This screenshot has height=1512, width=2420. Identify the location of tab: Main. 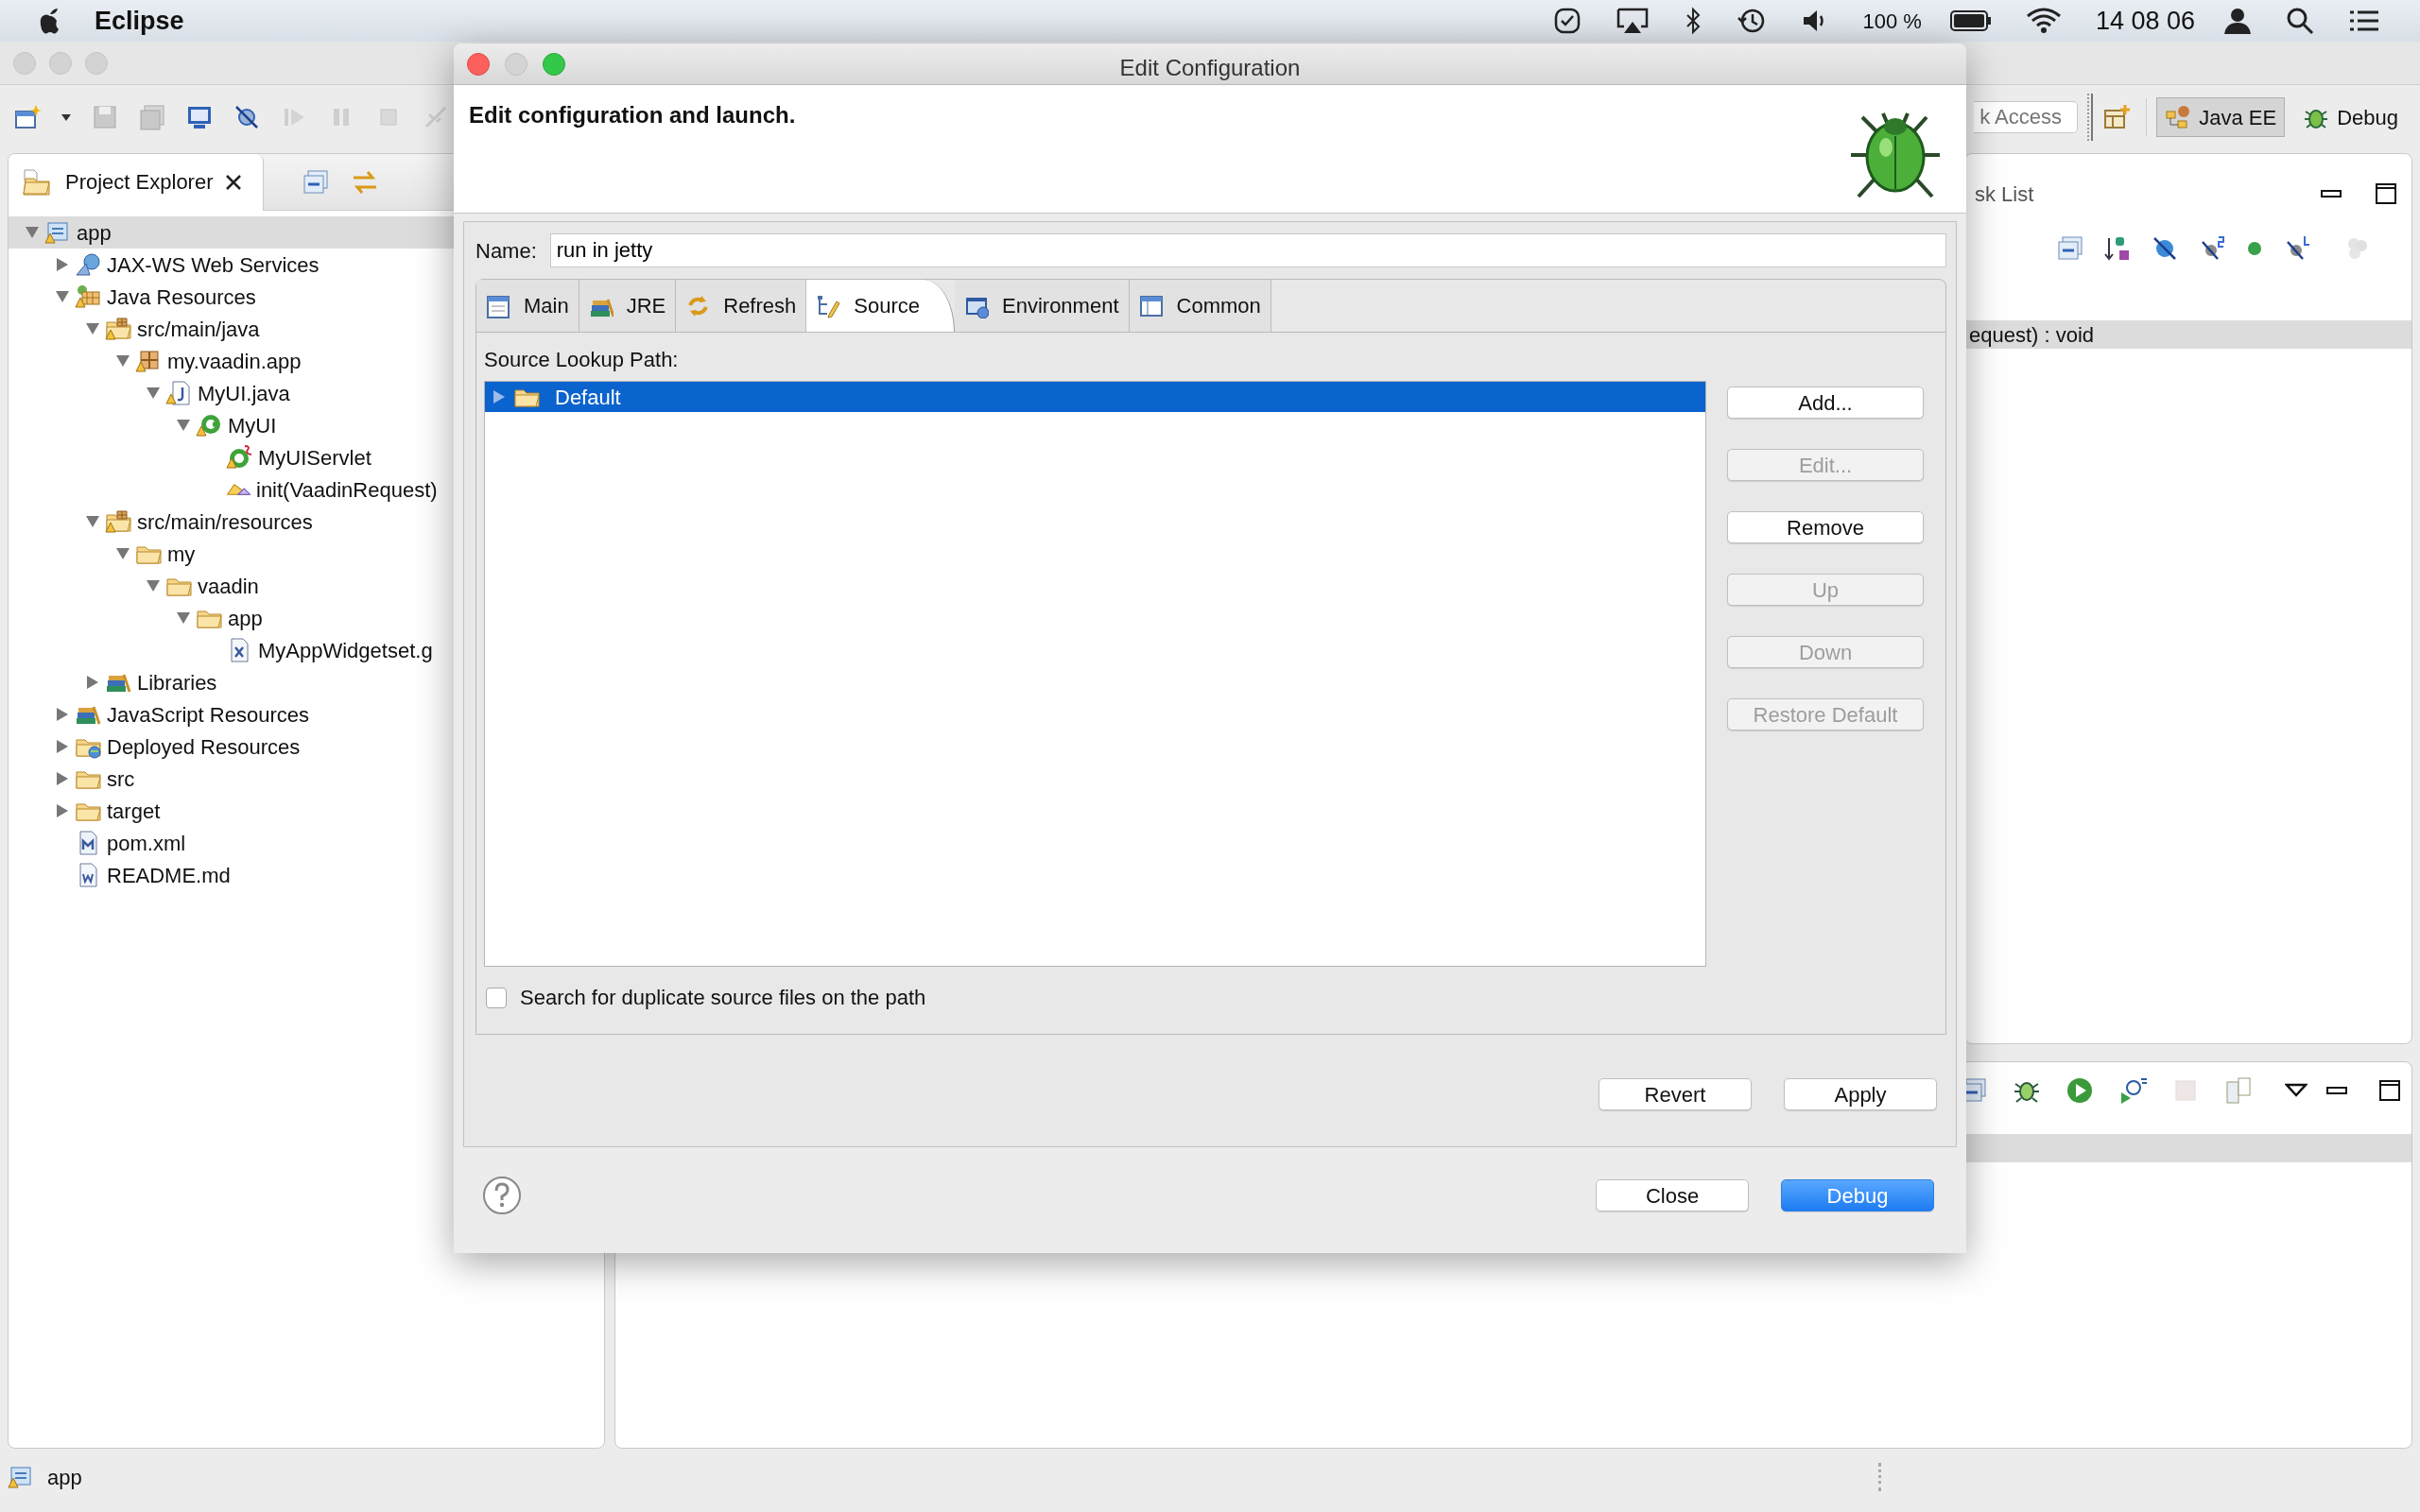
(527, 306).